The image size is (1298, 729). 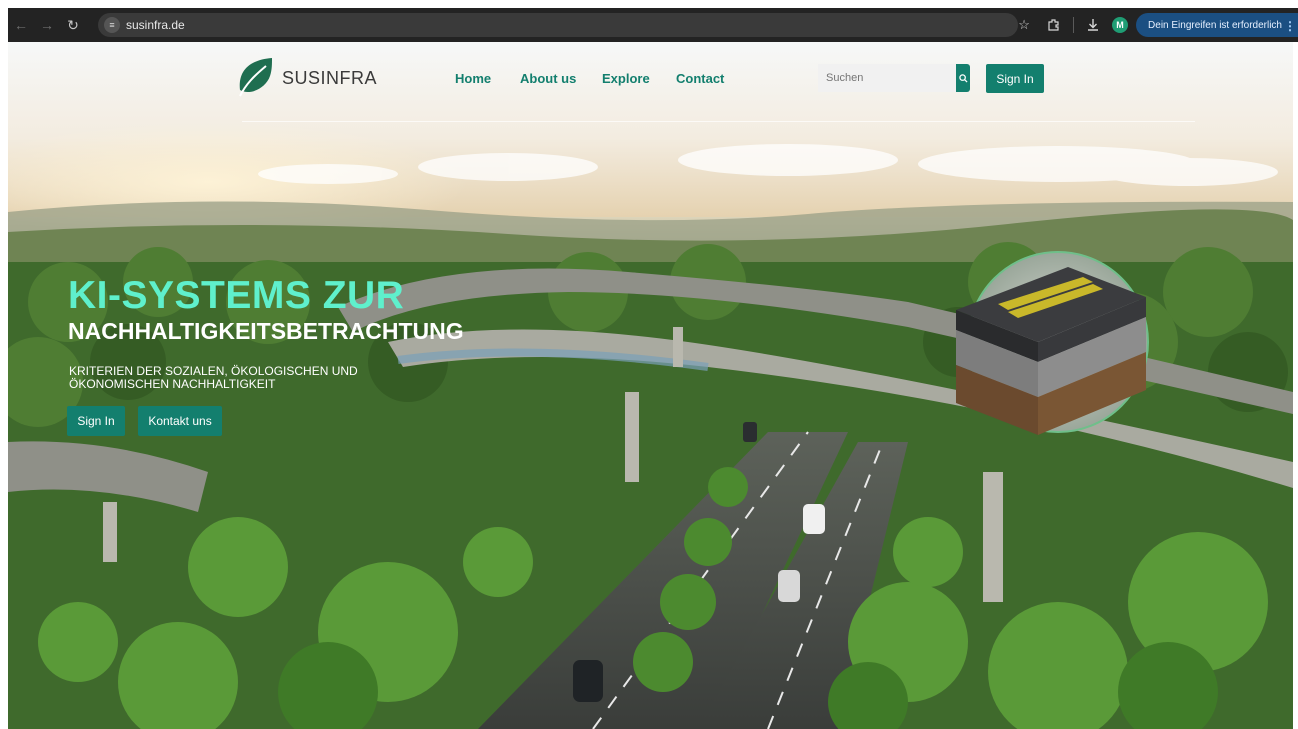 I want to click on brand-logo: SUSINFRA, so click(x=306, y=78).